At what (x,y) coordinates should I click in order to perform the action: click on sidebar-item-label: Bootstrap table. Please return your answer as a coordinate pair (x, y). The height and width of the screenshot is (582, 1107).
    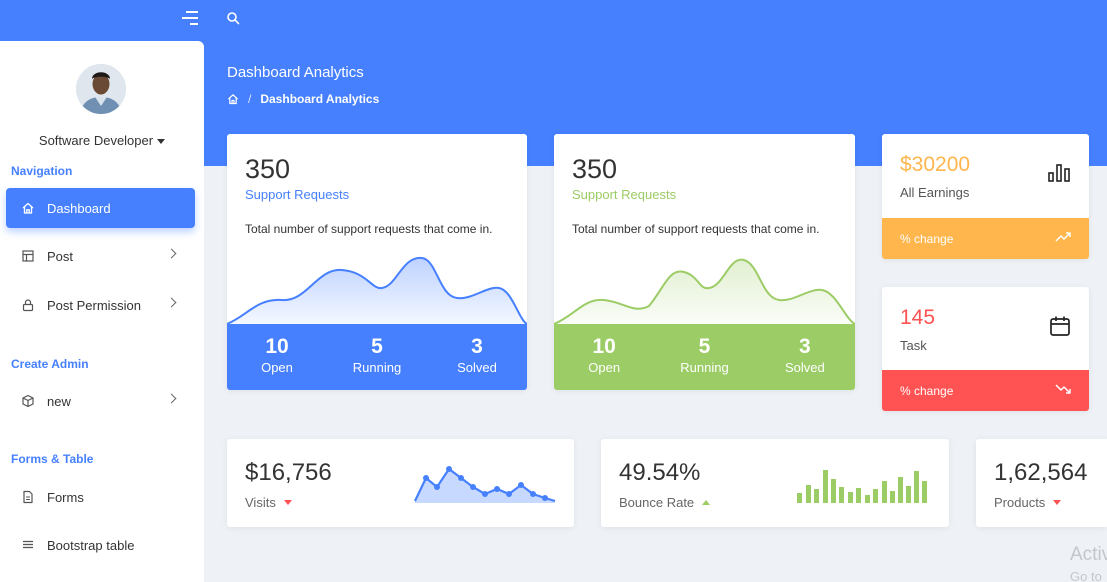
    Looking at the image, I should click on (91, 545).